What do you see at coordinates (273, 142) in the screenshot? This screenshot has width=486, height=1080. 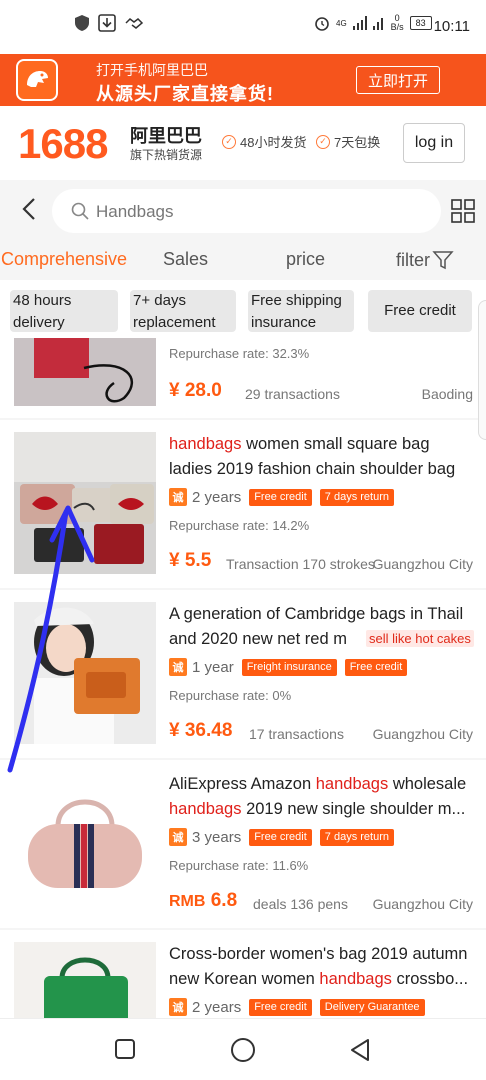 I see `badge-48h-label: 48小时发货` at bounding box center [273, 142].